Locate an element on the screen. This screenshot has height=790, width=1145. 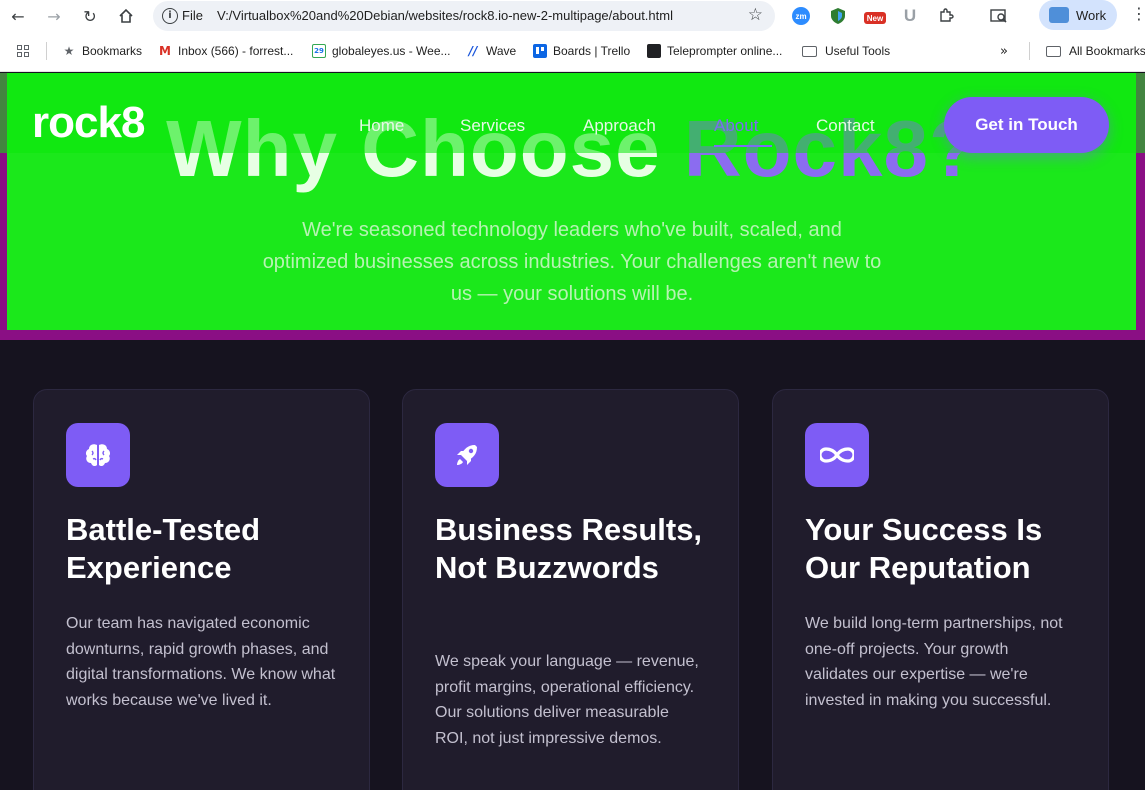
bookmark-star-icon: ☆ is located at coordinates (755, 15).